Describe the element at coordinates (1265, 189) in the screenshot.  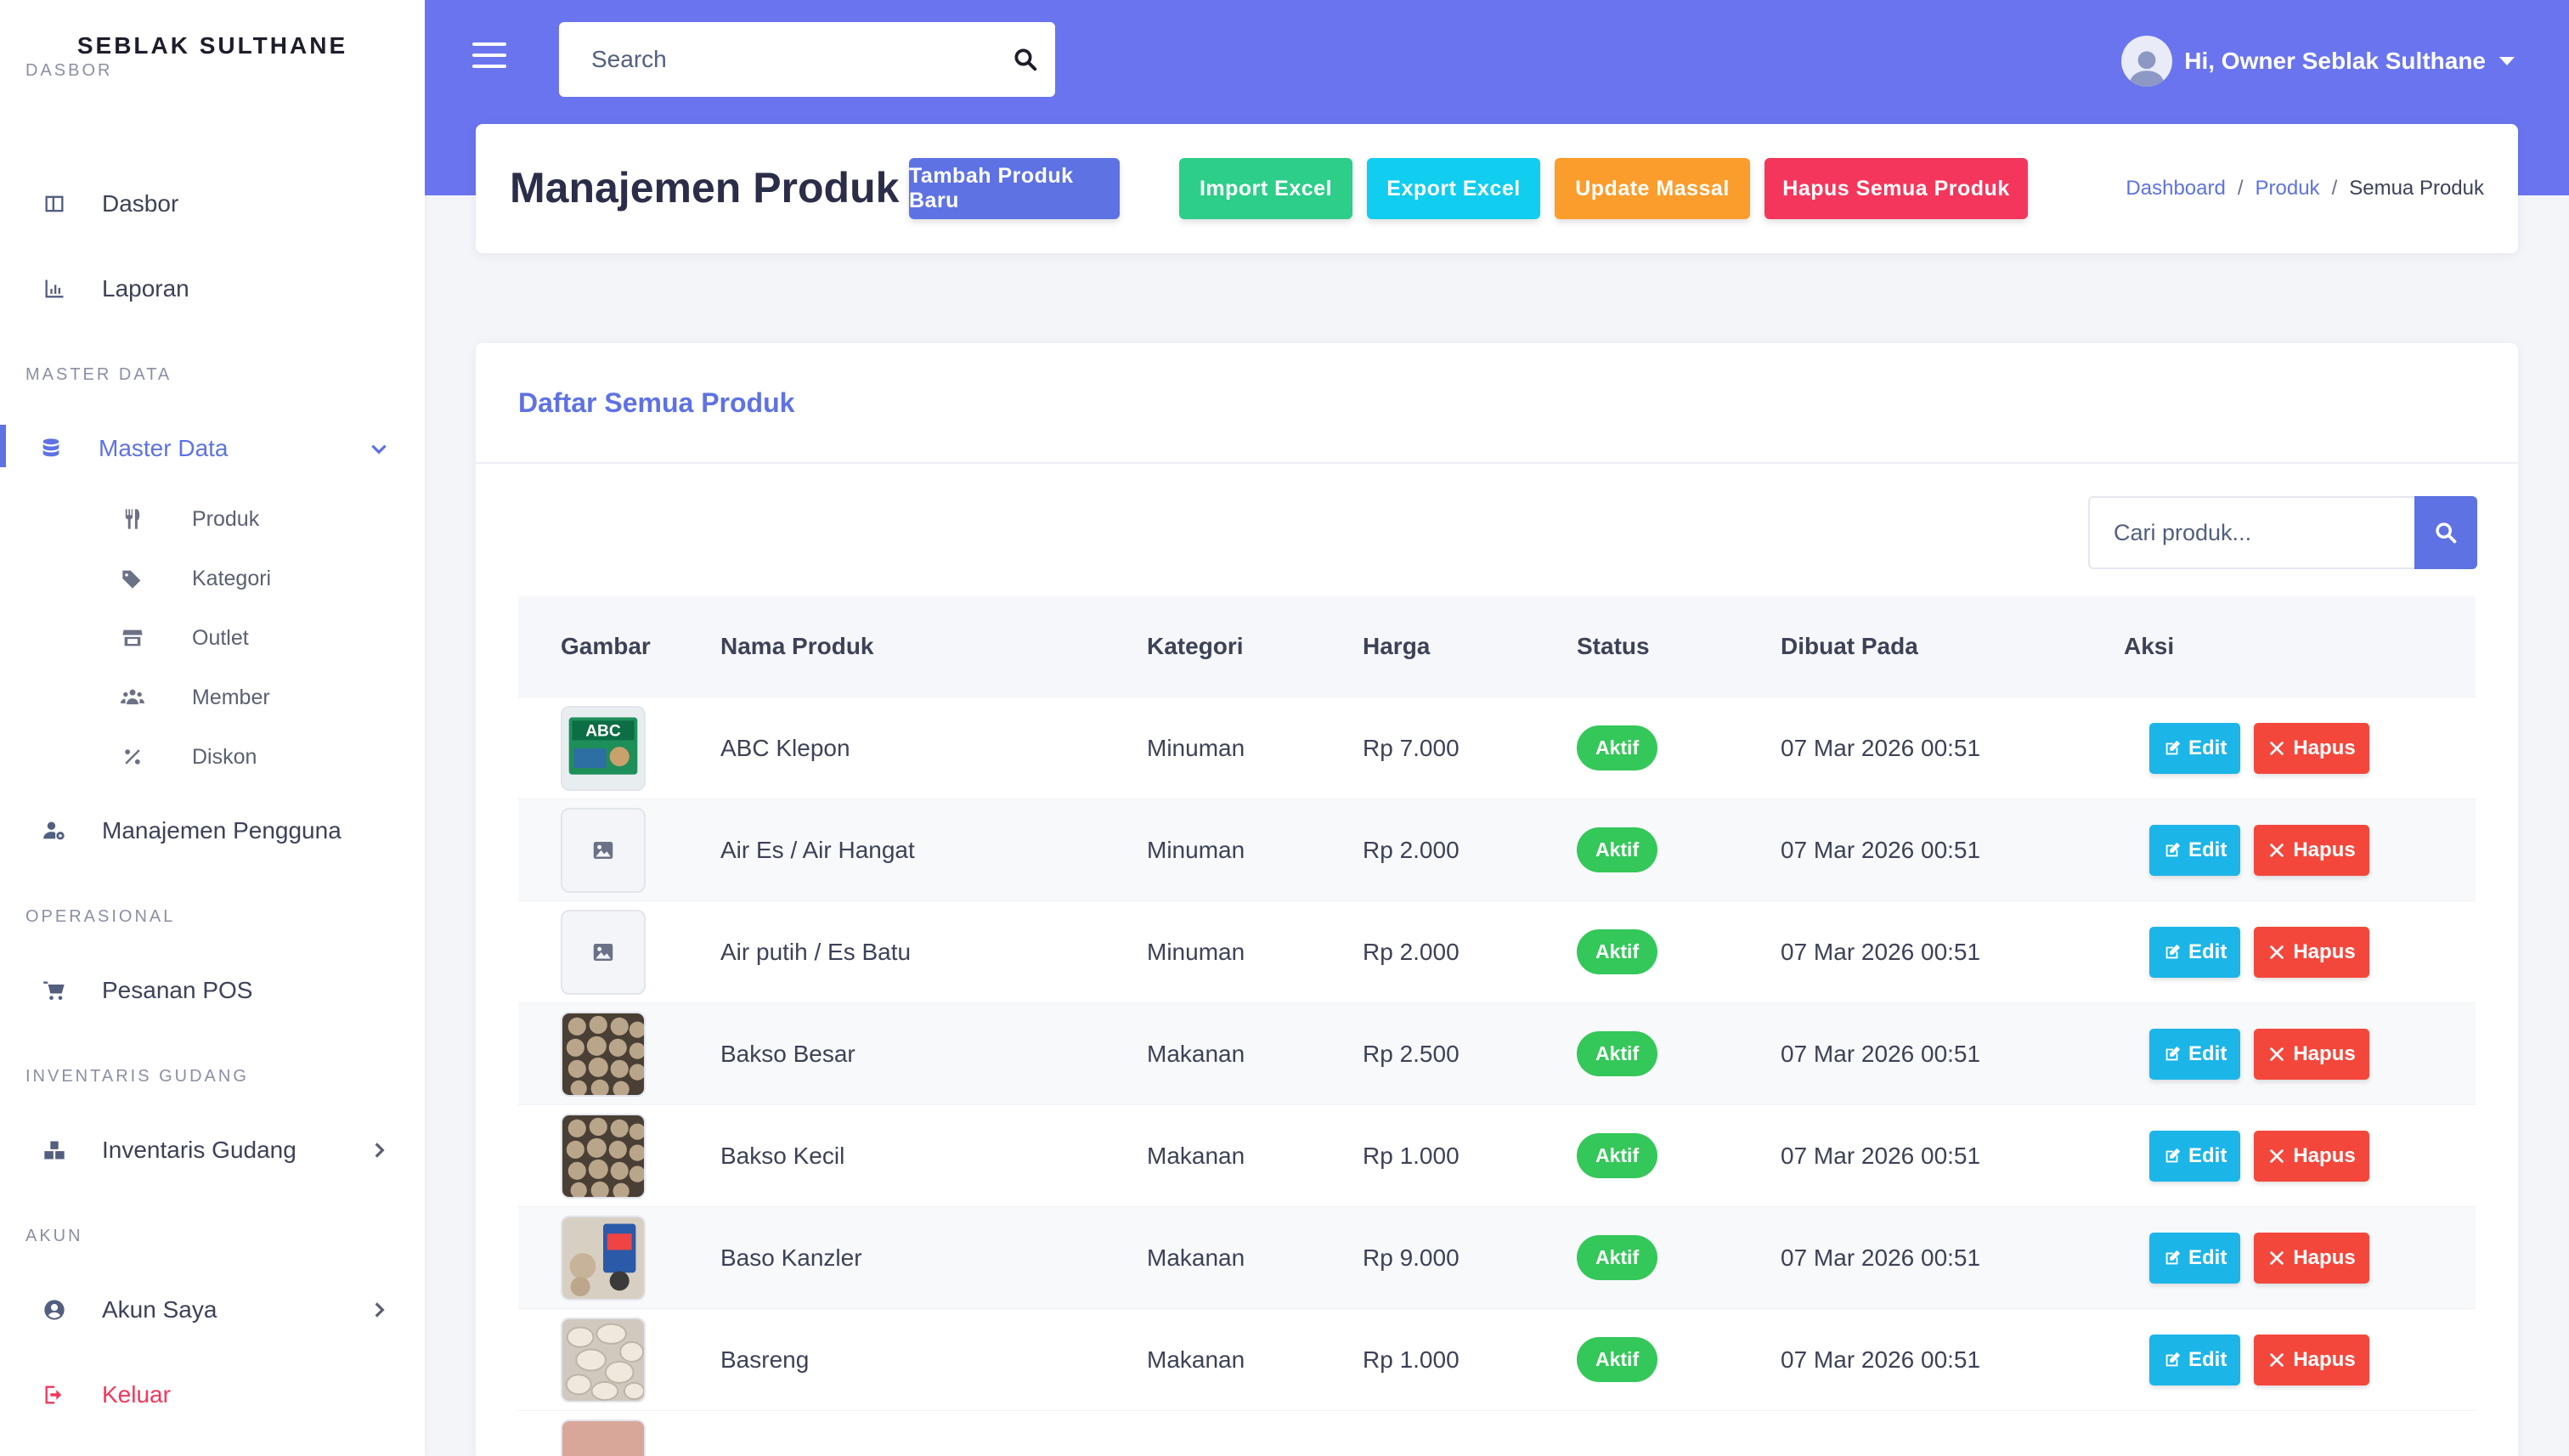
I see `import-excel-button: Import Excel` at that location.